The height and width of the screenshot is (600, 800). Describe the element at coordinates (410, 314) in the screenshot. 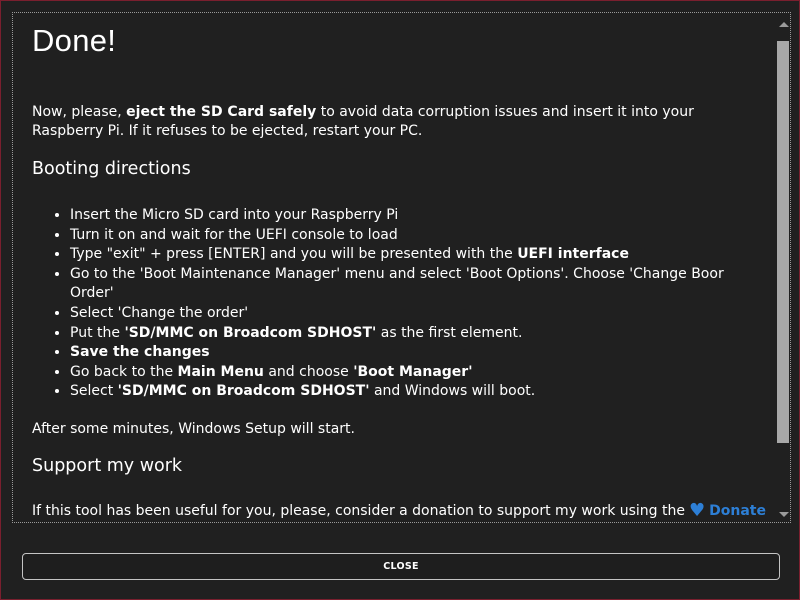

I see `list-item: Select 'Change the order'` at that location.